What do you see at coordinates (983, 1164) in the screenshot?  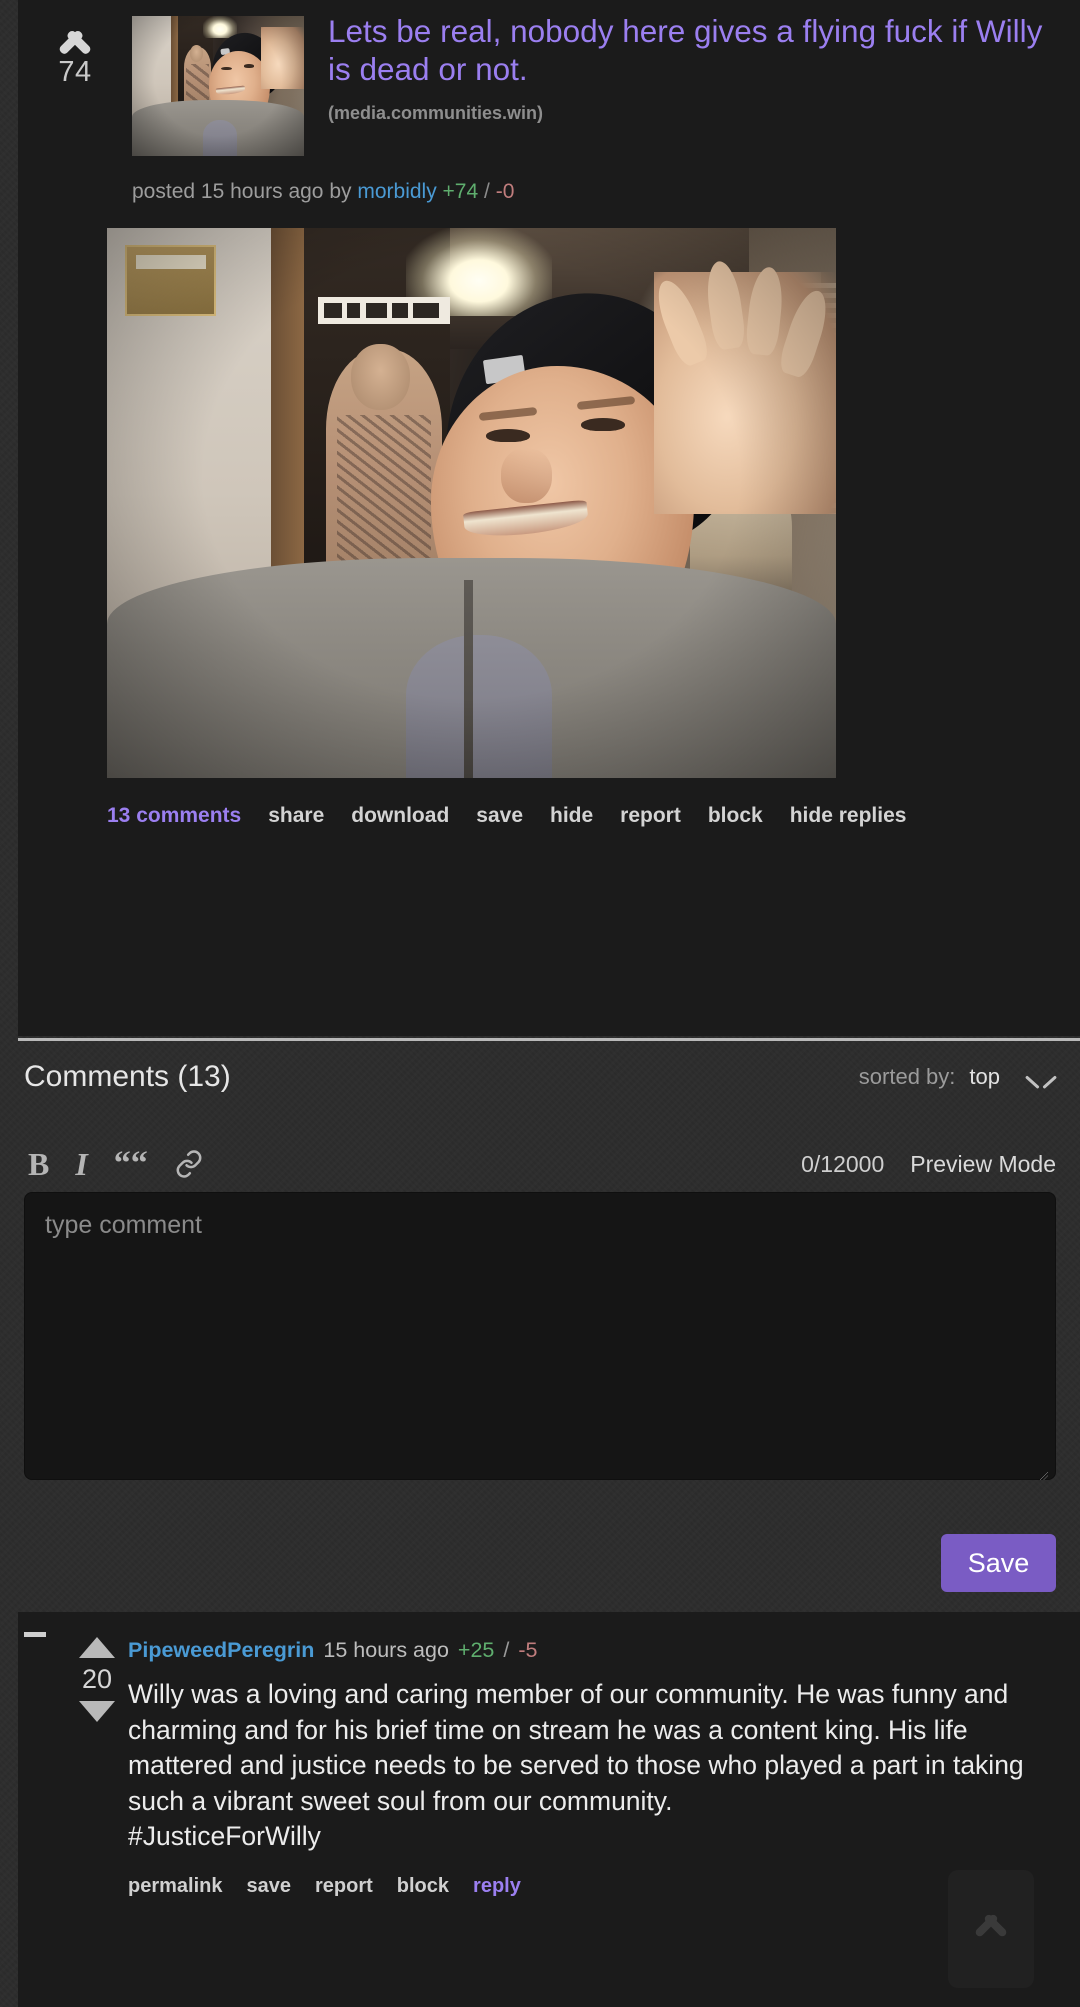 I see `preview-mode-toggle: Preview Mode` at bounding box center [983, 1164].